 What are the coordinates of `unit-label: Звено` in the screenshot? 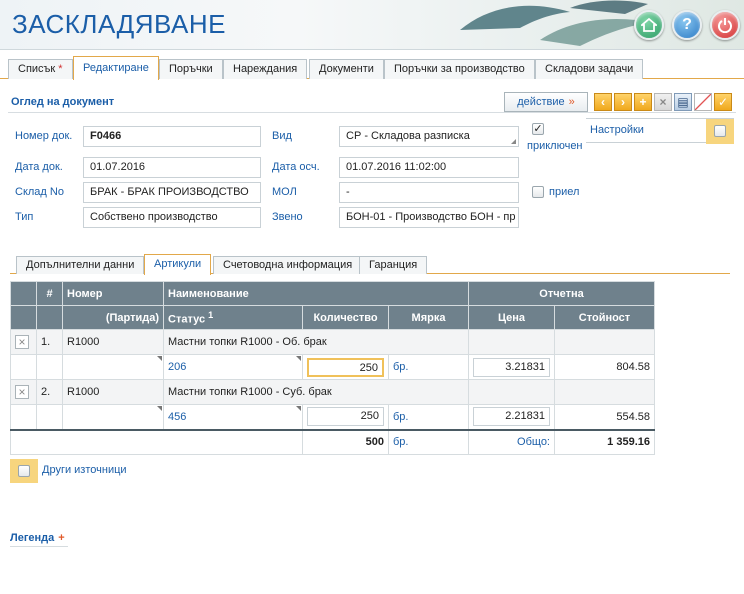 It's located at (287, 217).